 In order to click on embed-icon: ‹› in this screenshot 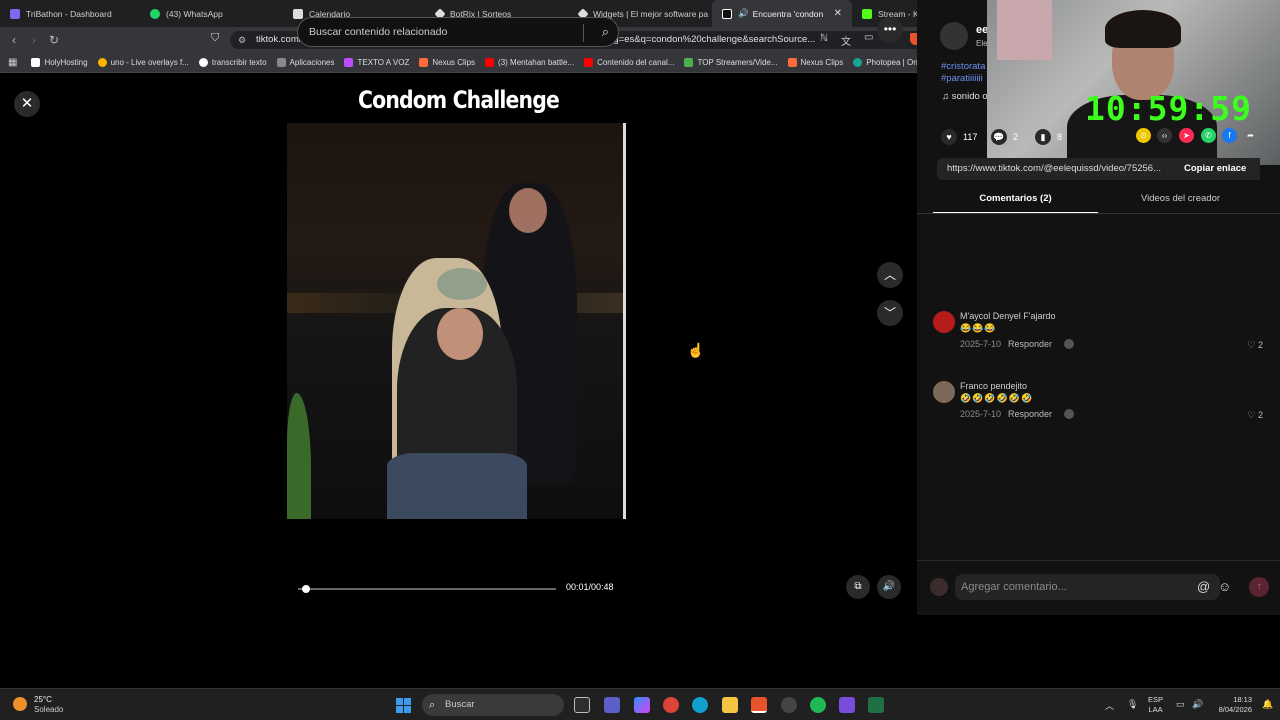, I will do `click(1164, 135)`.